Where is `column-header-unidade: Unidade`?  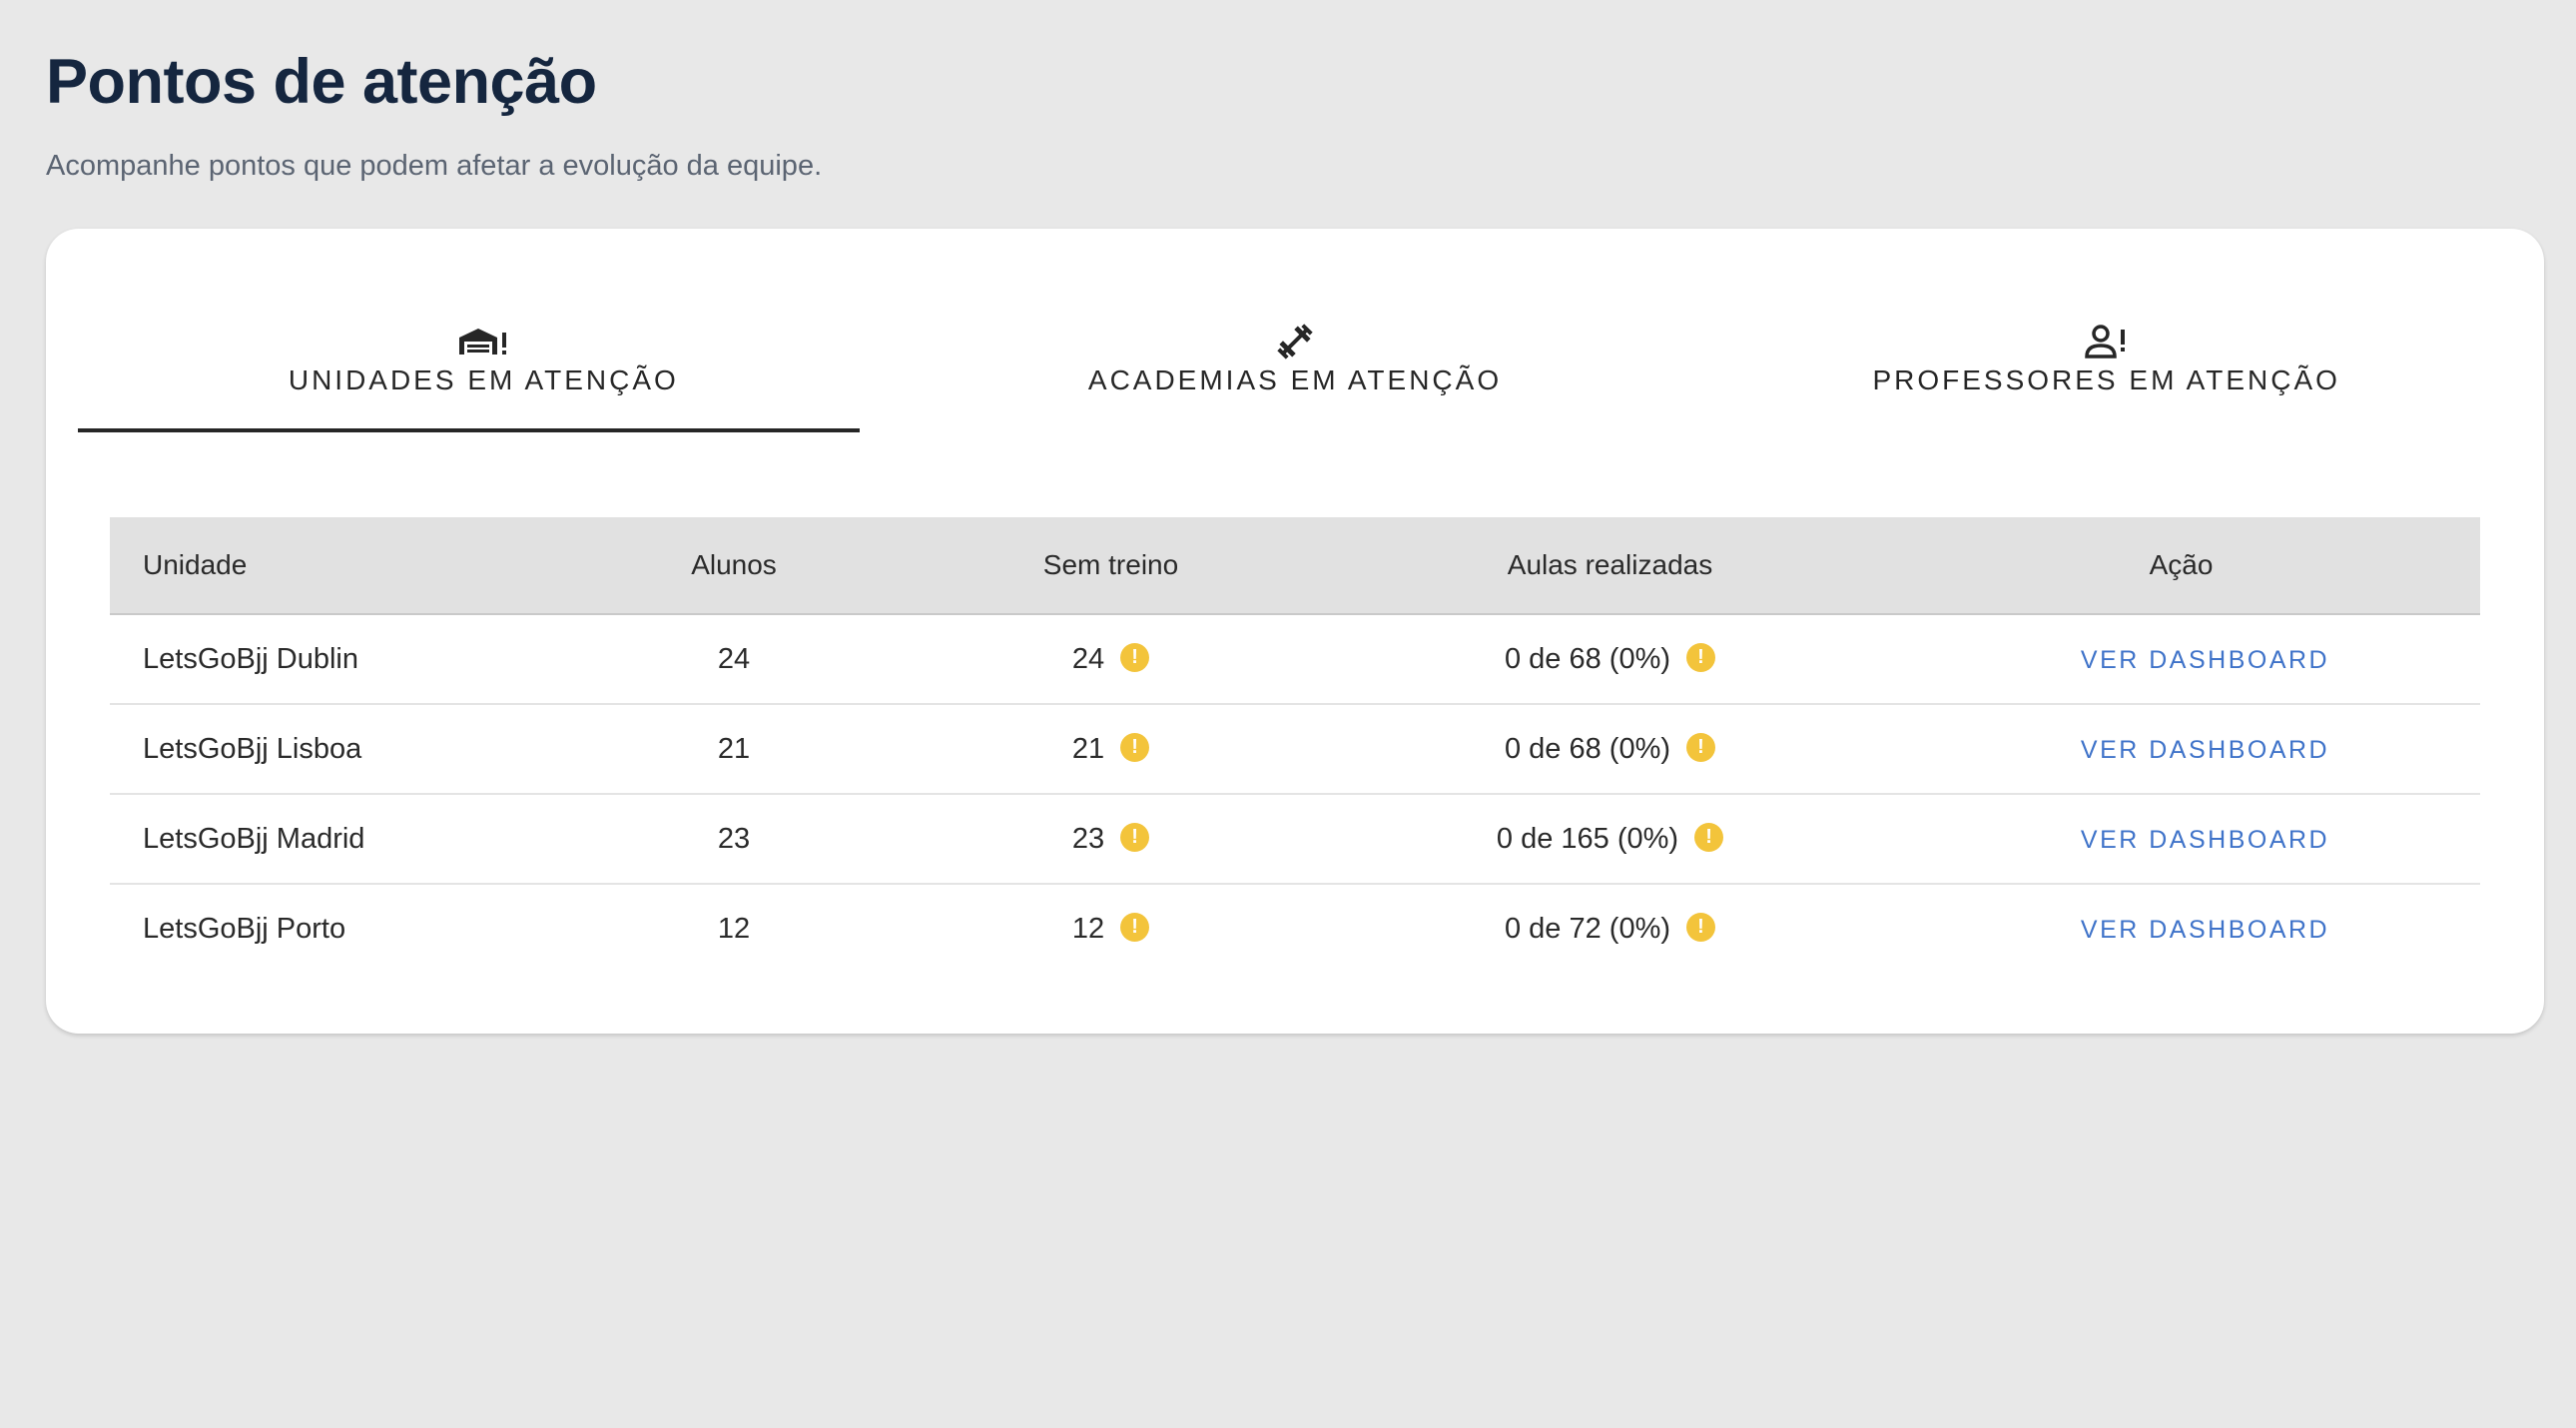
column-header-unidade: Unidade is located at coordinates (347, 566).